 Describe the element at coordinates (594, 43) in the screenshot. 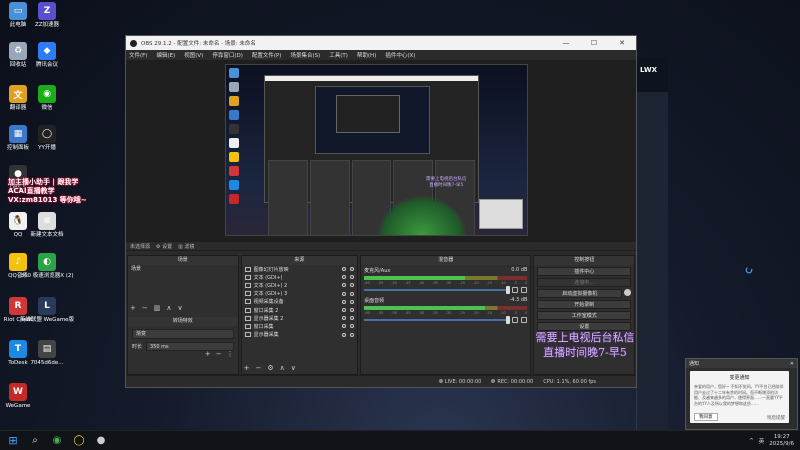

I see `maximize-button: ☐` at that location.